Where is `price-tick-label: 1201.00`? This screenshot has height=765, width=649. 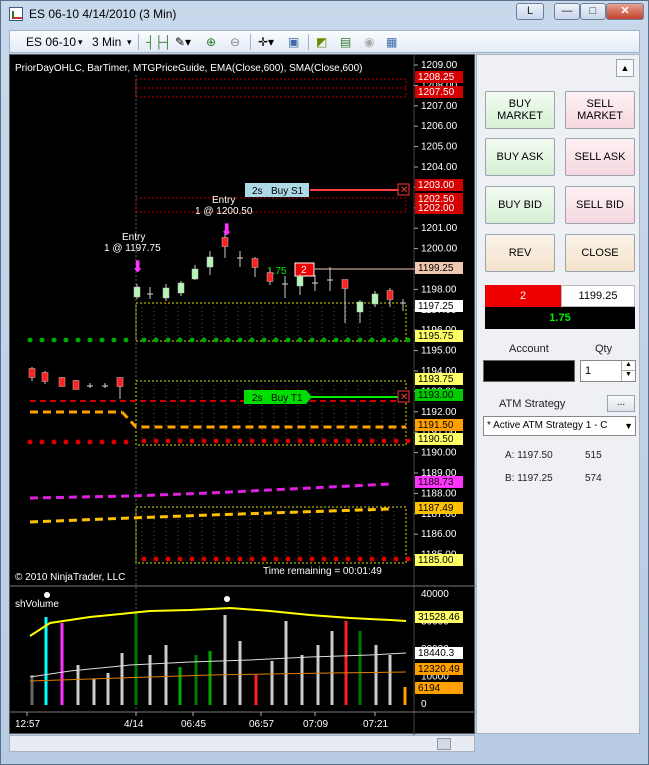
price-tick-label: 1201.00 is located at coordinates (439, 228).